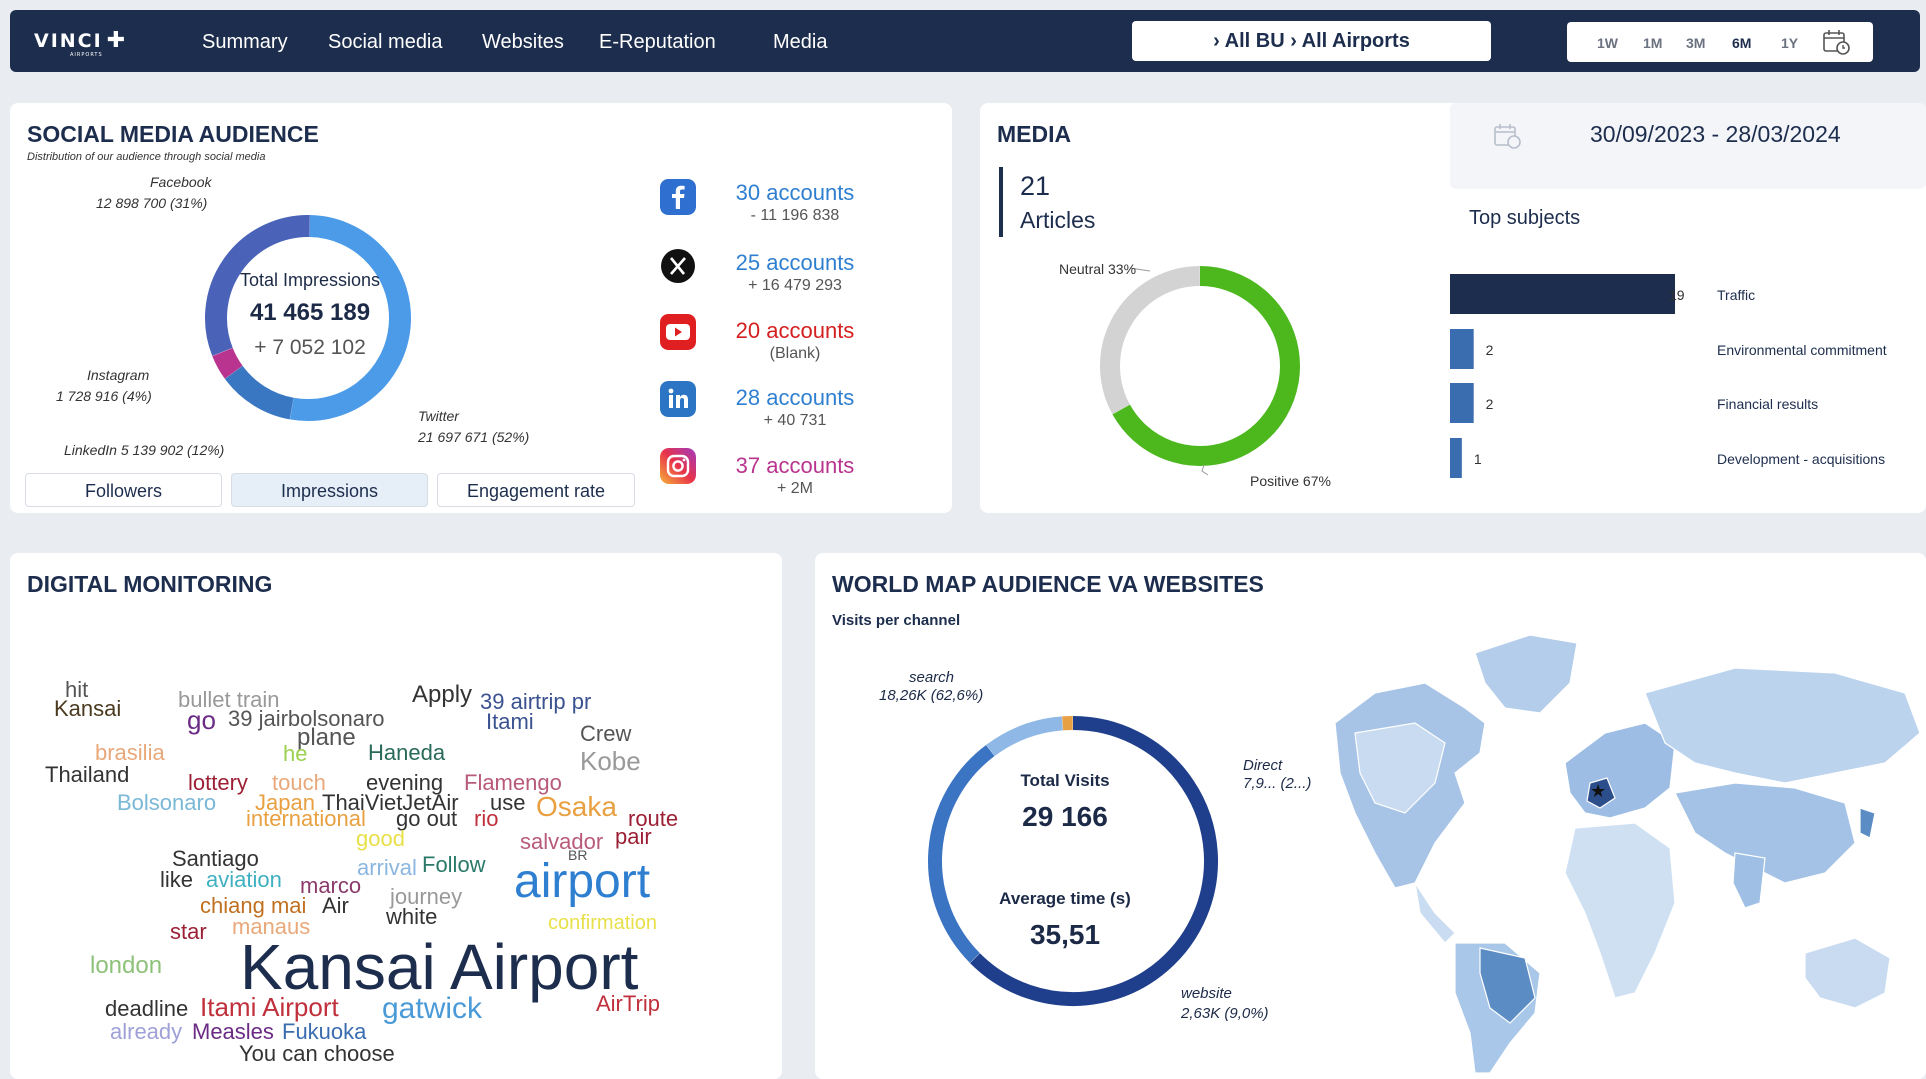  I want to click on donut-slice-direct, so click(961, 853).